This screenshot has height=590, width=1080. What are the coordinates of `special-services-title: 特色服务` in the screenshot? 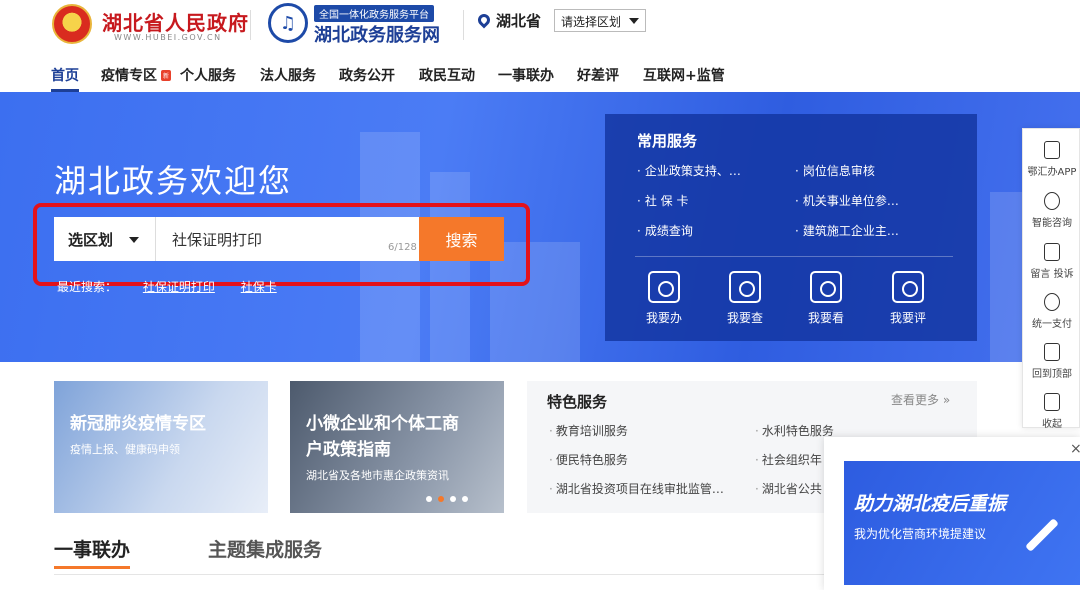 It's located at (577, 402).